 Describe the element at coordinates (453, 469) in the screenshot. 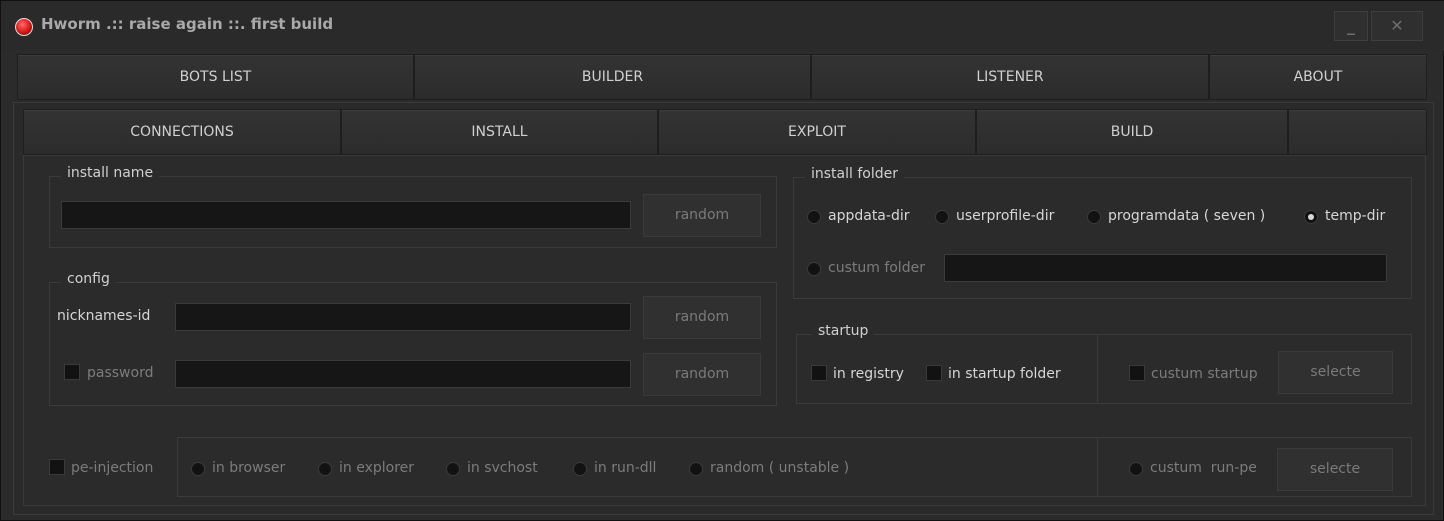

I see `in-svchost-radio` at that location.